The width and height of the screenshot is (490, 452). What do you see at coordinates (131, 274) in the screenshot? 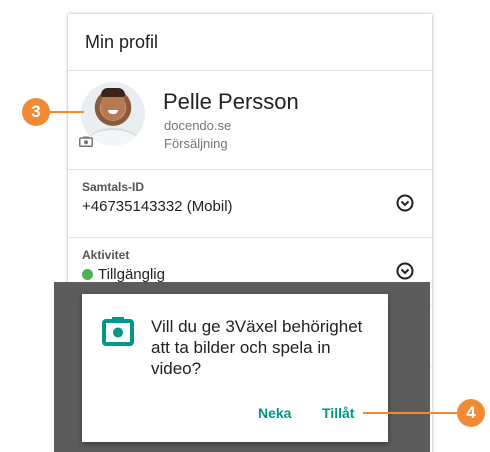
I see `activity-status-text: Tillgänglig` at bounding box center [131, 274].